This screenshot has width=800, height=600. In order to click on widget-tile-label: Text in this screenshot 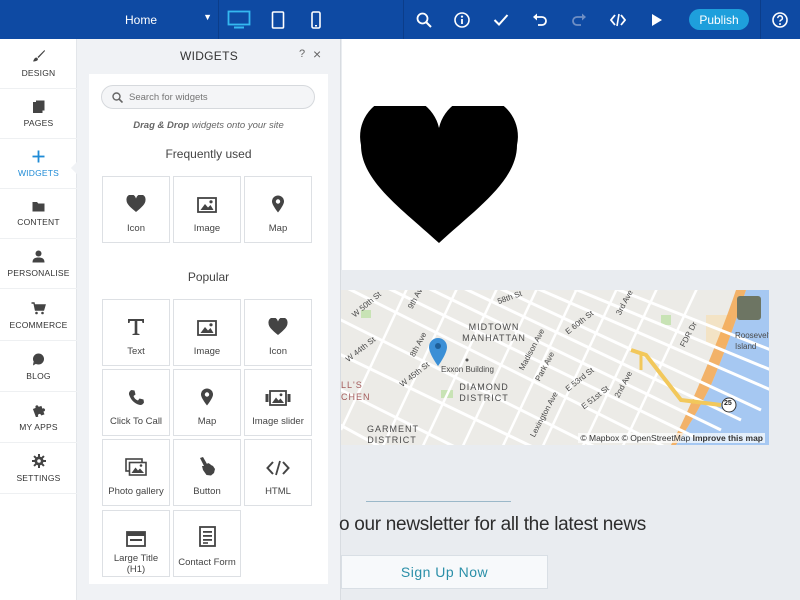, I will do `click(136, 351)`.